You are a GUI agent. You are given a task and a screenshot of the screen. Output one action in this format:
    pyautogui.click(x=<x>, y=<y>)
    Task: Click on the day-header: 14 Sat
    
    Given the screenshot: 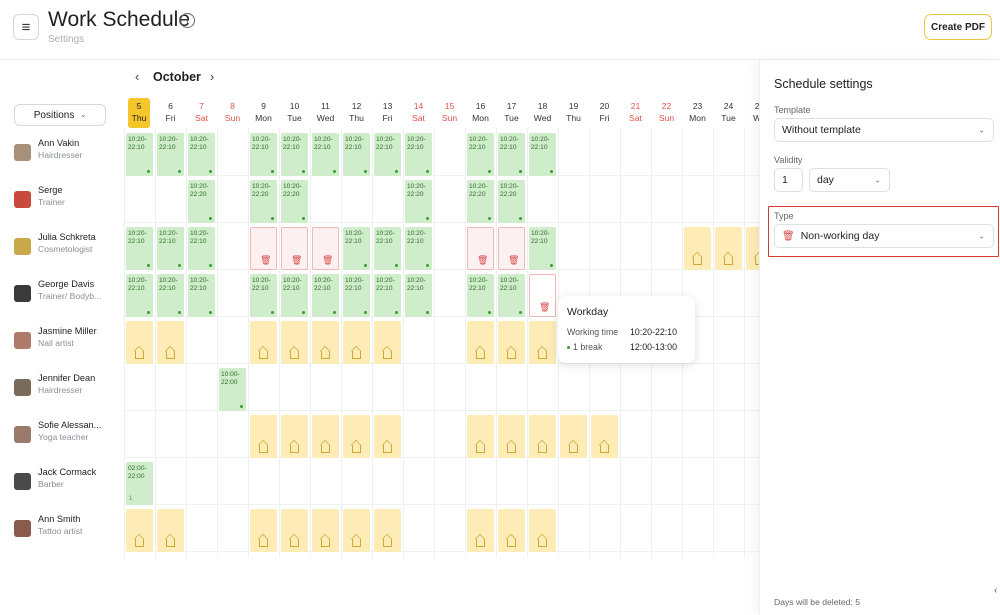 What is the action you would take?
    pyautogui.click(x=418, y=113)
    